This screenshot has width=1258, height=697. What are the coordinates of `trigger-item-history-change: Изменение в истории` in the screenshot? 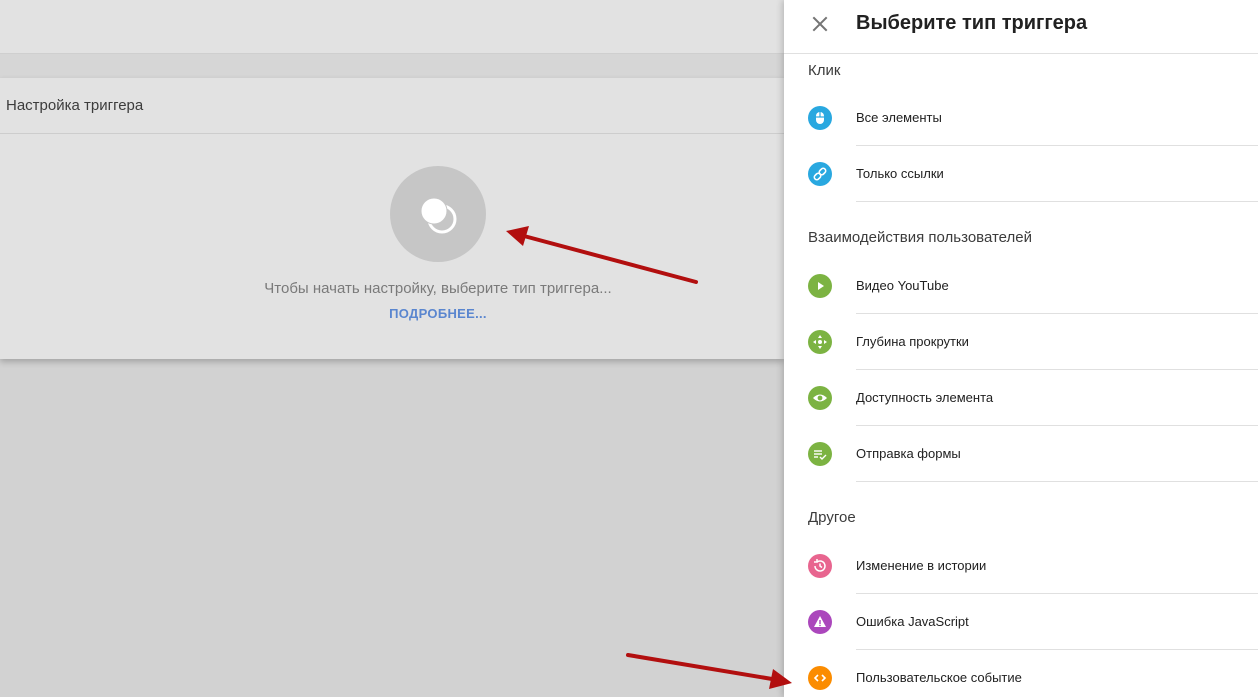 It's located at (1021, 566).